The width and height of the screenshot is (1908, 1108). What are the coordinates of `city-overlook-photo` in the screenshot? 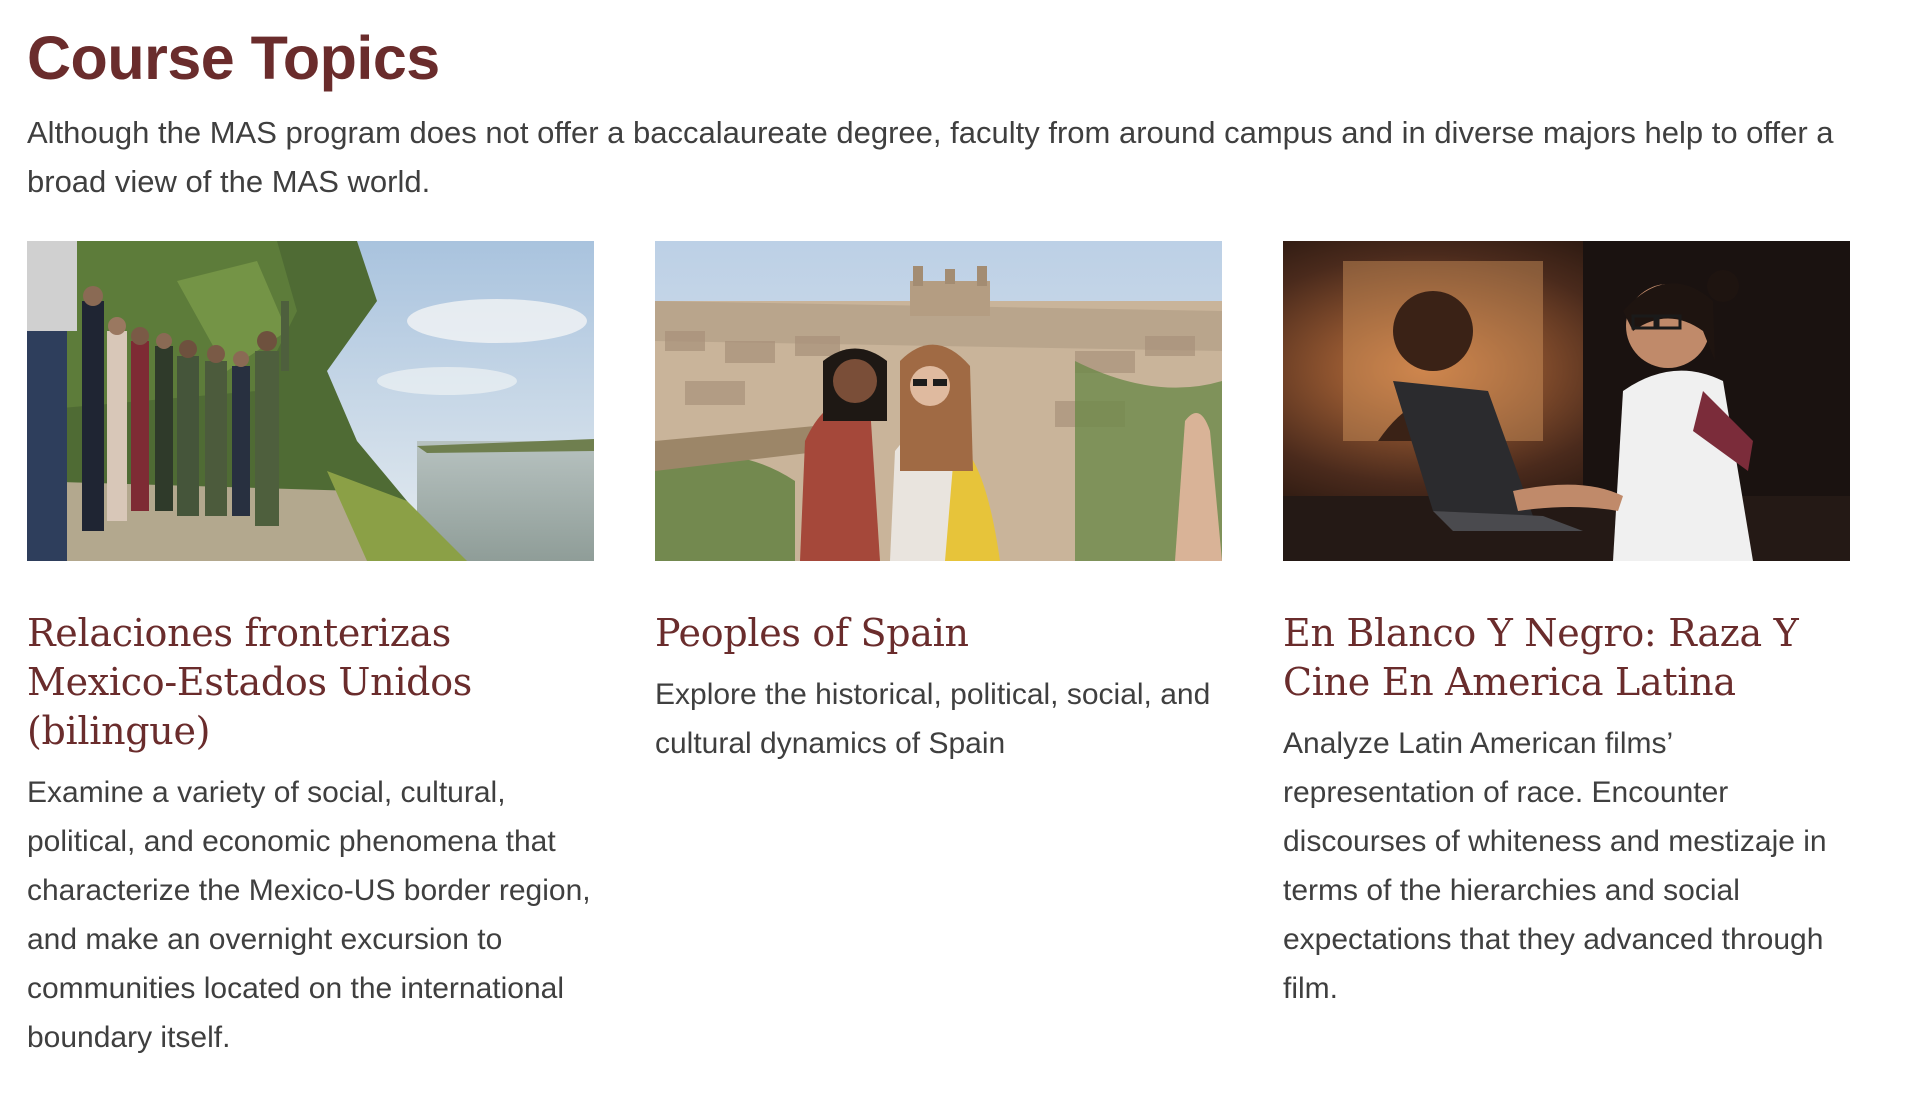 It's located at (938, 401).